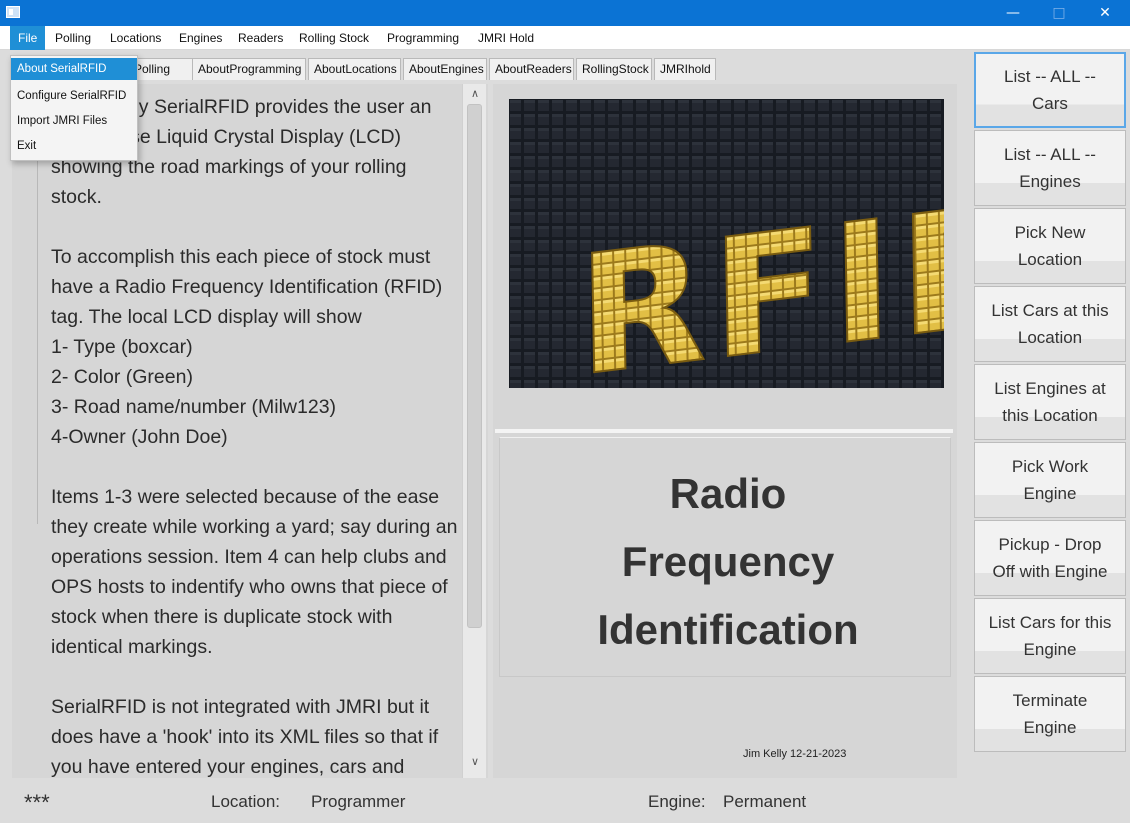 The height and width of the screenshot is (823, 1130). Describe the element at coordinates (13, 12) in the screenshot. I see `app-icon` at that location.